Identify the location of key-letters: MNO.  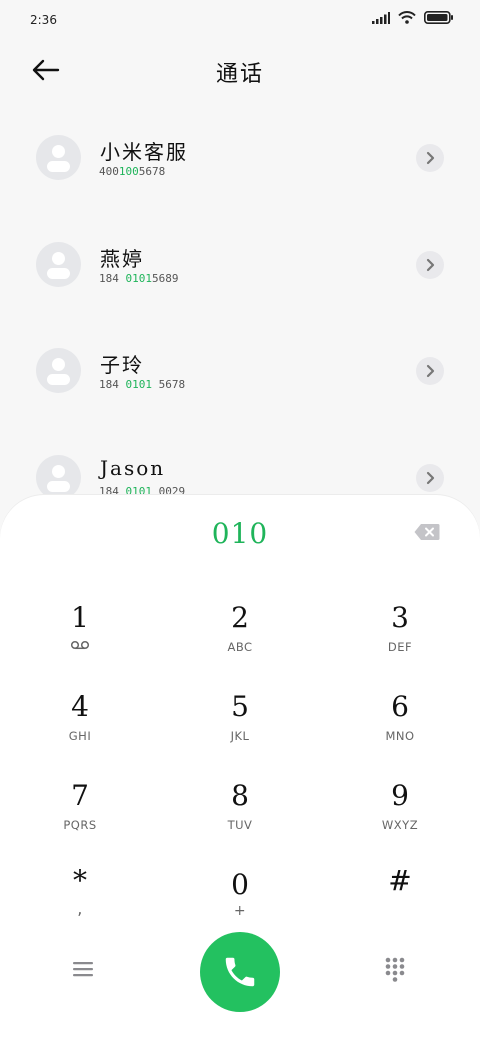
(400, 736).